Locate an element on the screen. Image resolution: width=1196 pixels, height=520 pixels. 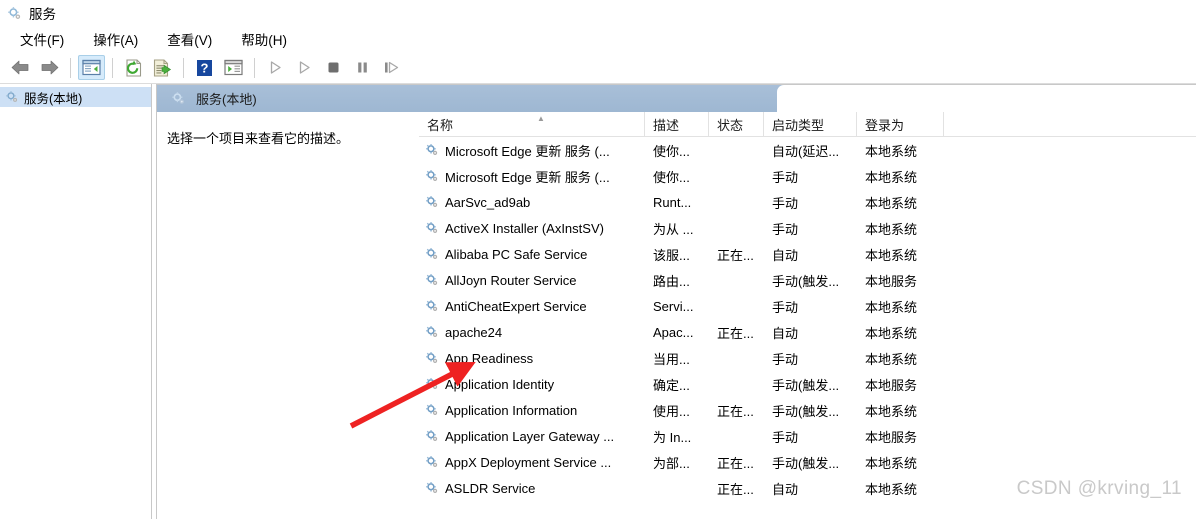
export-list-icon is located at coordinates (162, 67).